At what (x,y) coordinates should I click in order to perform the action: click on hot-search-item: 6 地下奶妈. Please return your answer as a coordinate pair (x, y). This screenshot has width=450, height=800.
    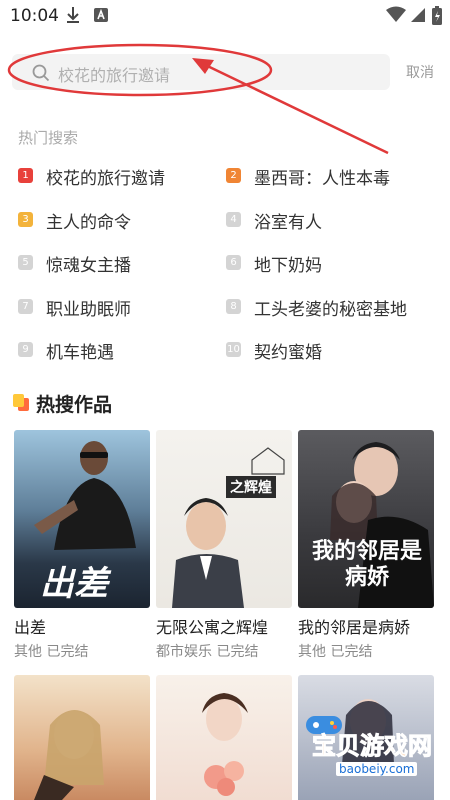
    Looking at the image, I should click on (331, 262).